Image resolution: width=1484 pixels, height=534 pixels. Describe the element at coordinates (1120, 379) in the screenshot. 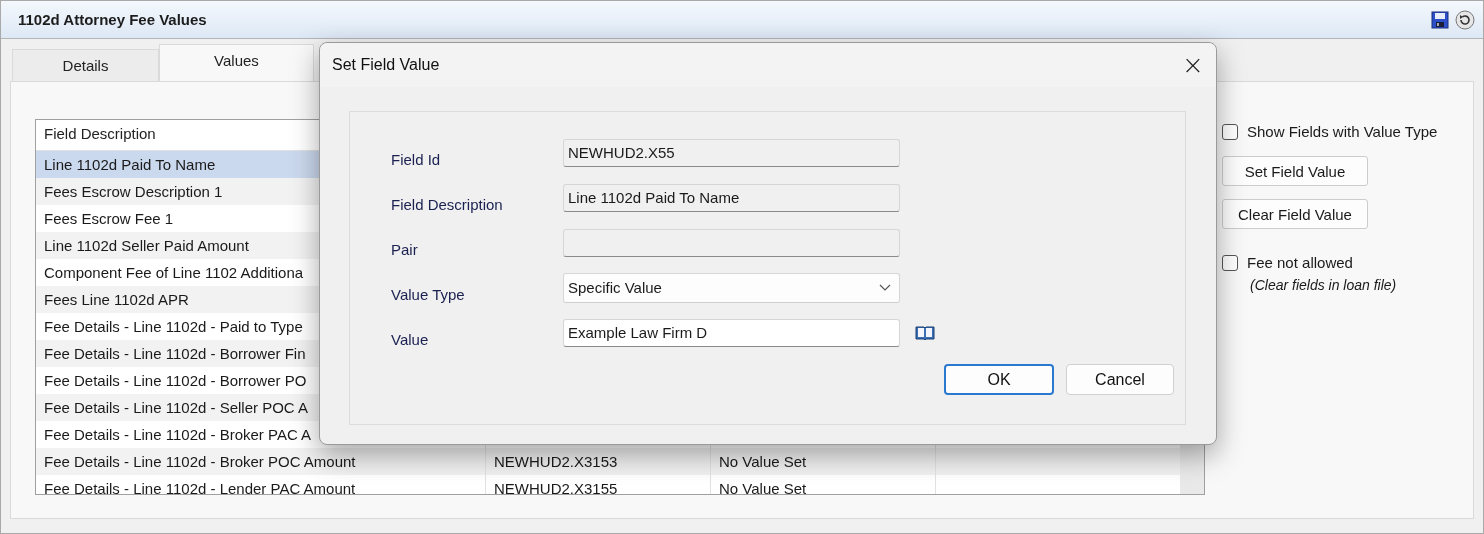

I see `dialog-button: Cancel` at that location.